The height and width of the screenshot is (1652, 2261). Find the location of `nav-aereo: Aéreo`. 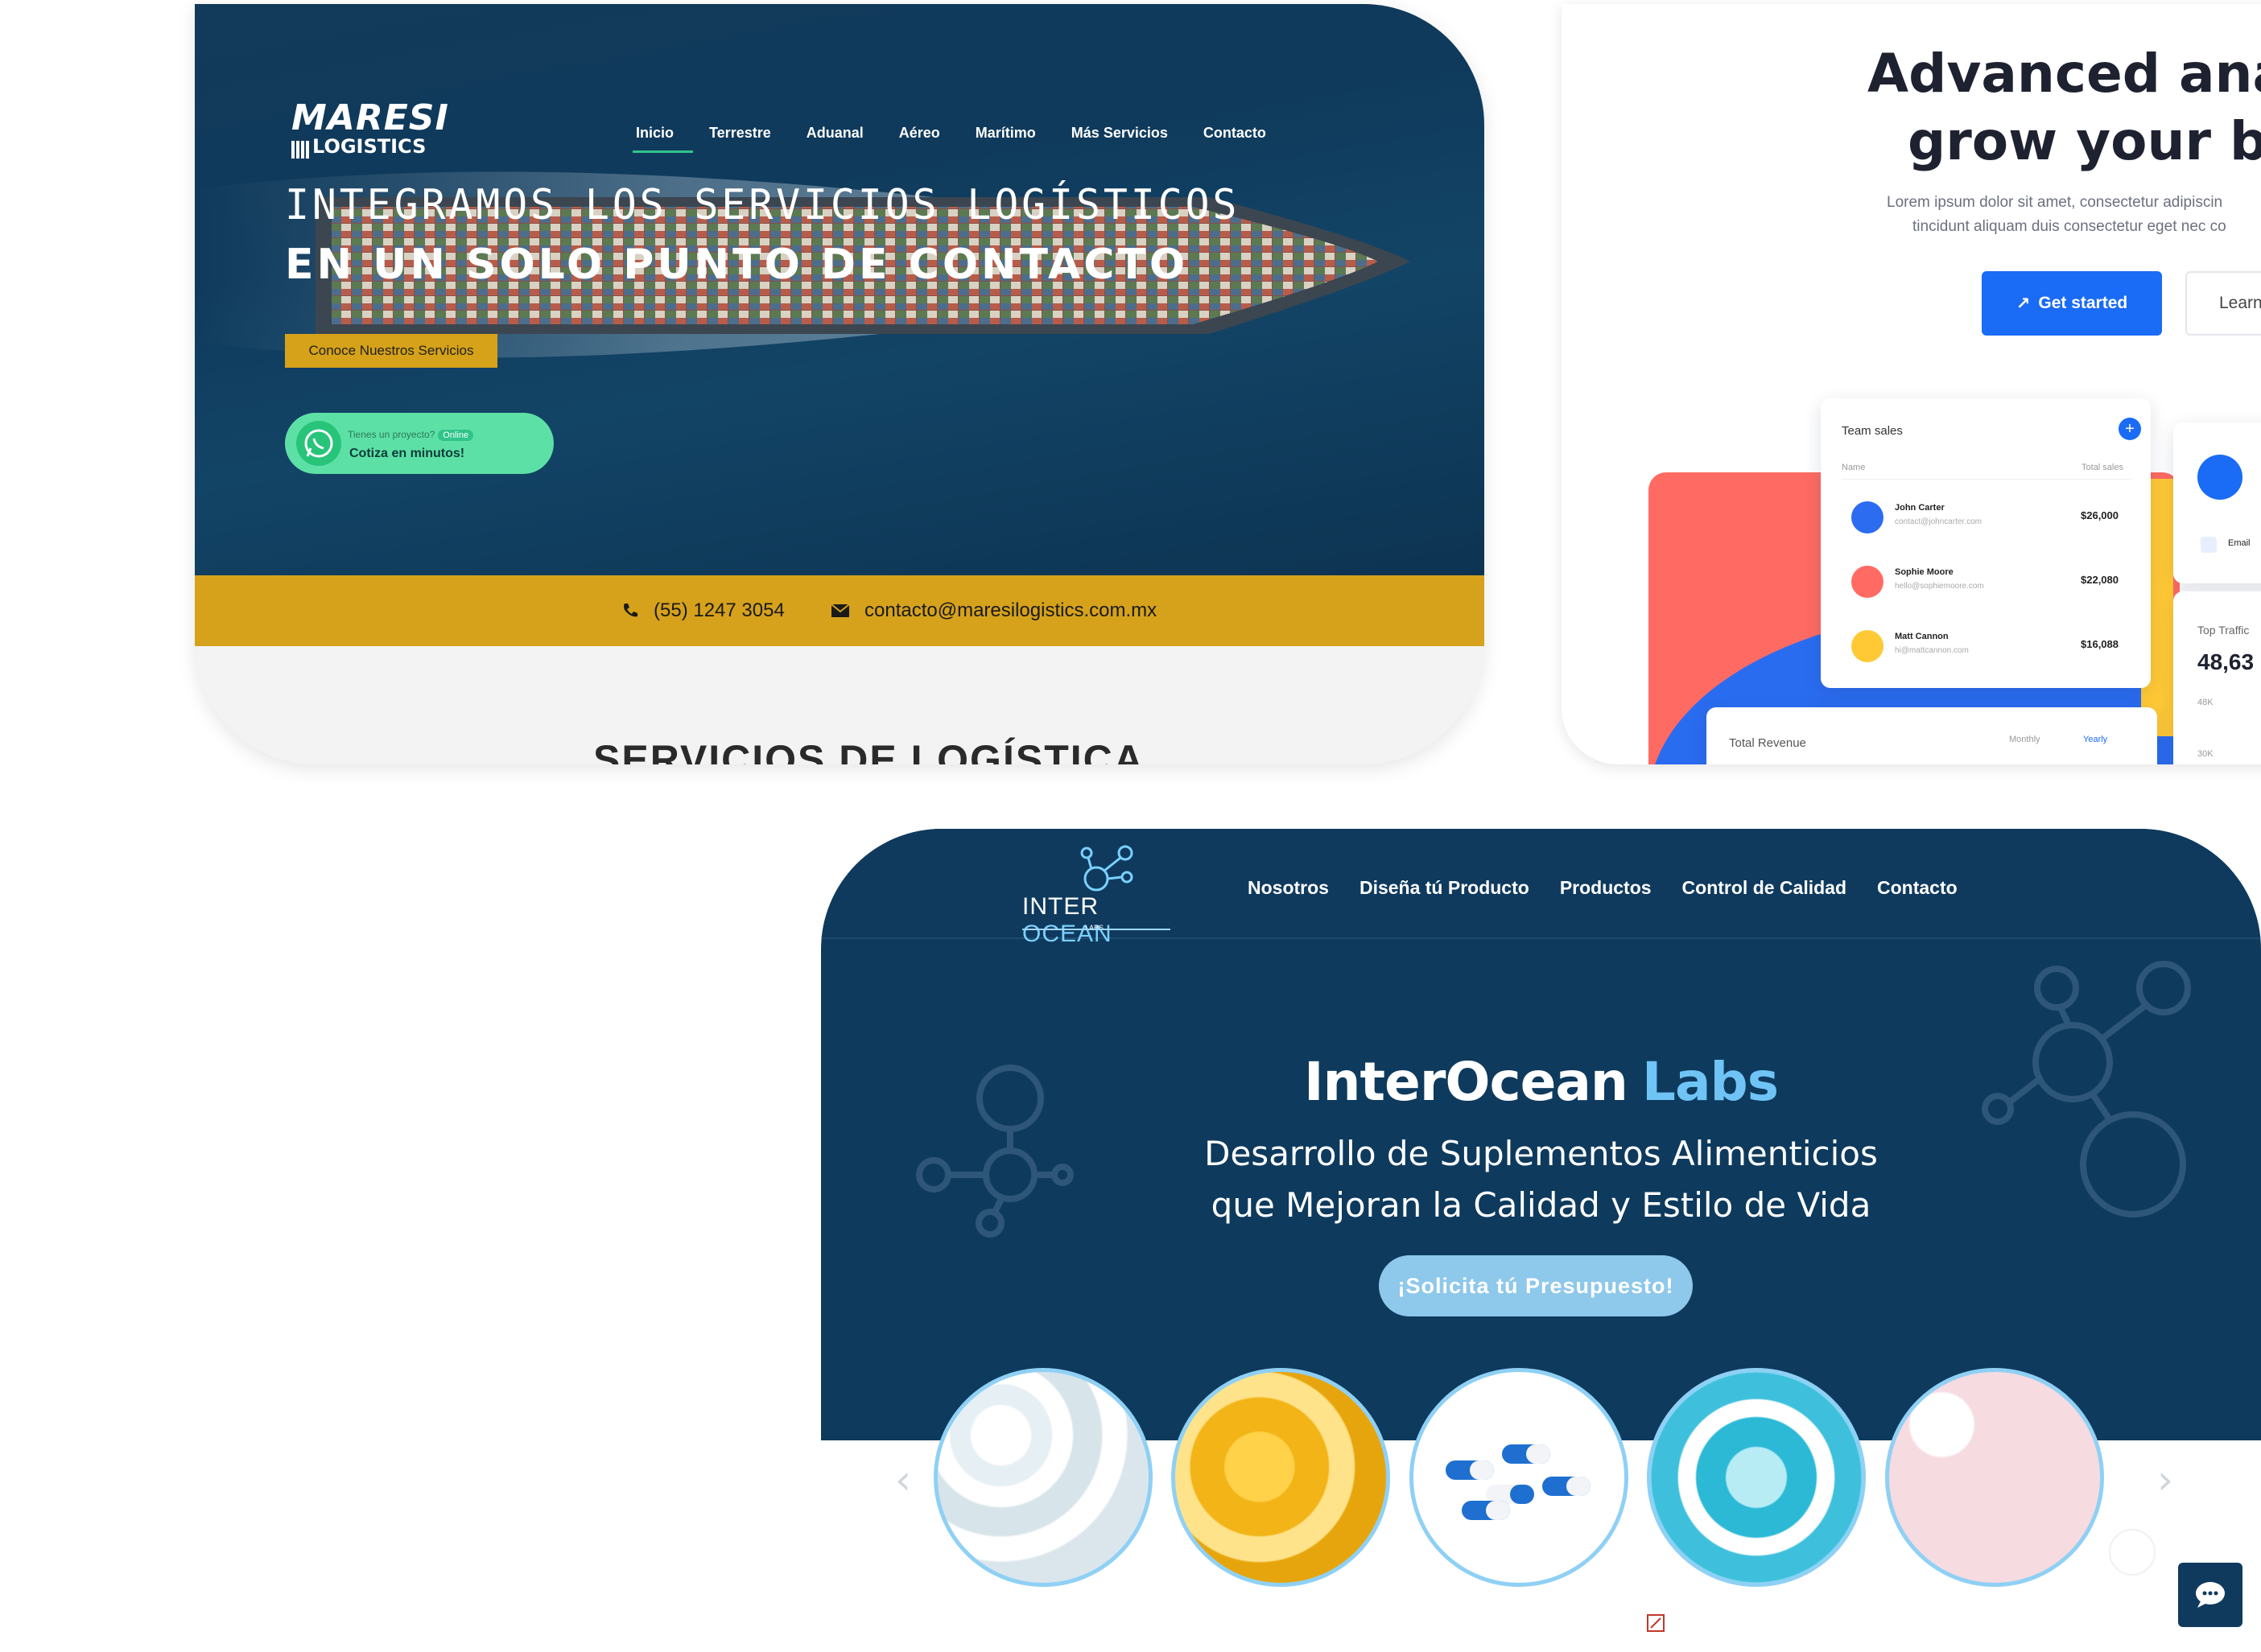

nav-aereo: Aéreo is located at coordinates (919, 139).